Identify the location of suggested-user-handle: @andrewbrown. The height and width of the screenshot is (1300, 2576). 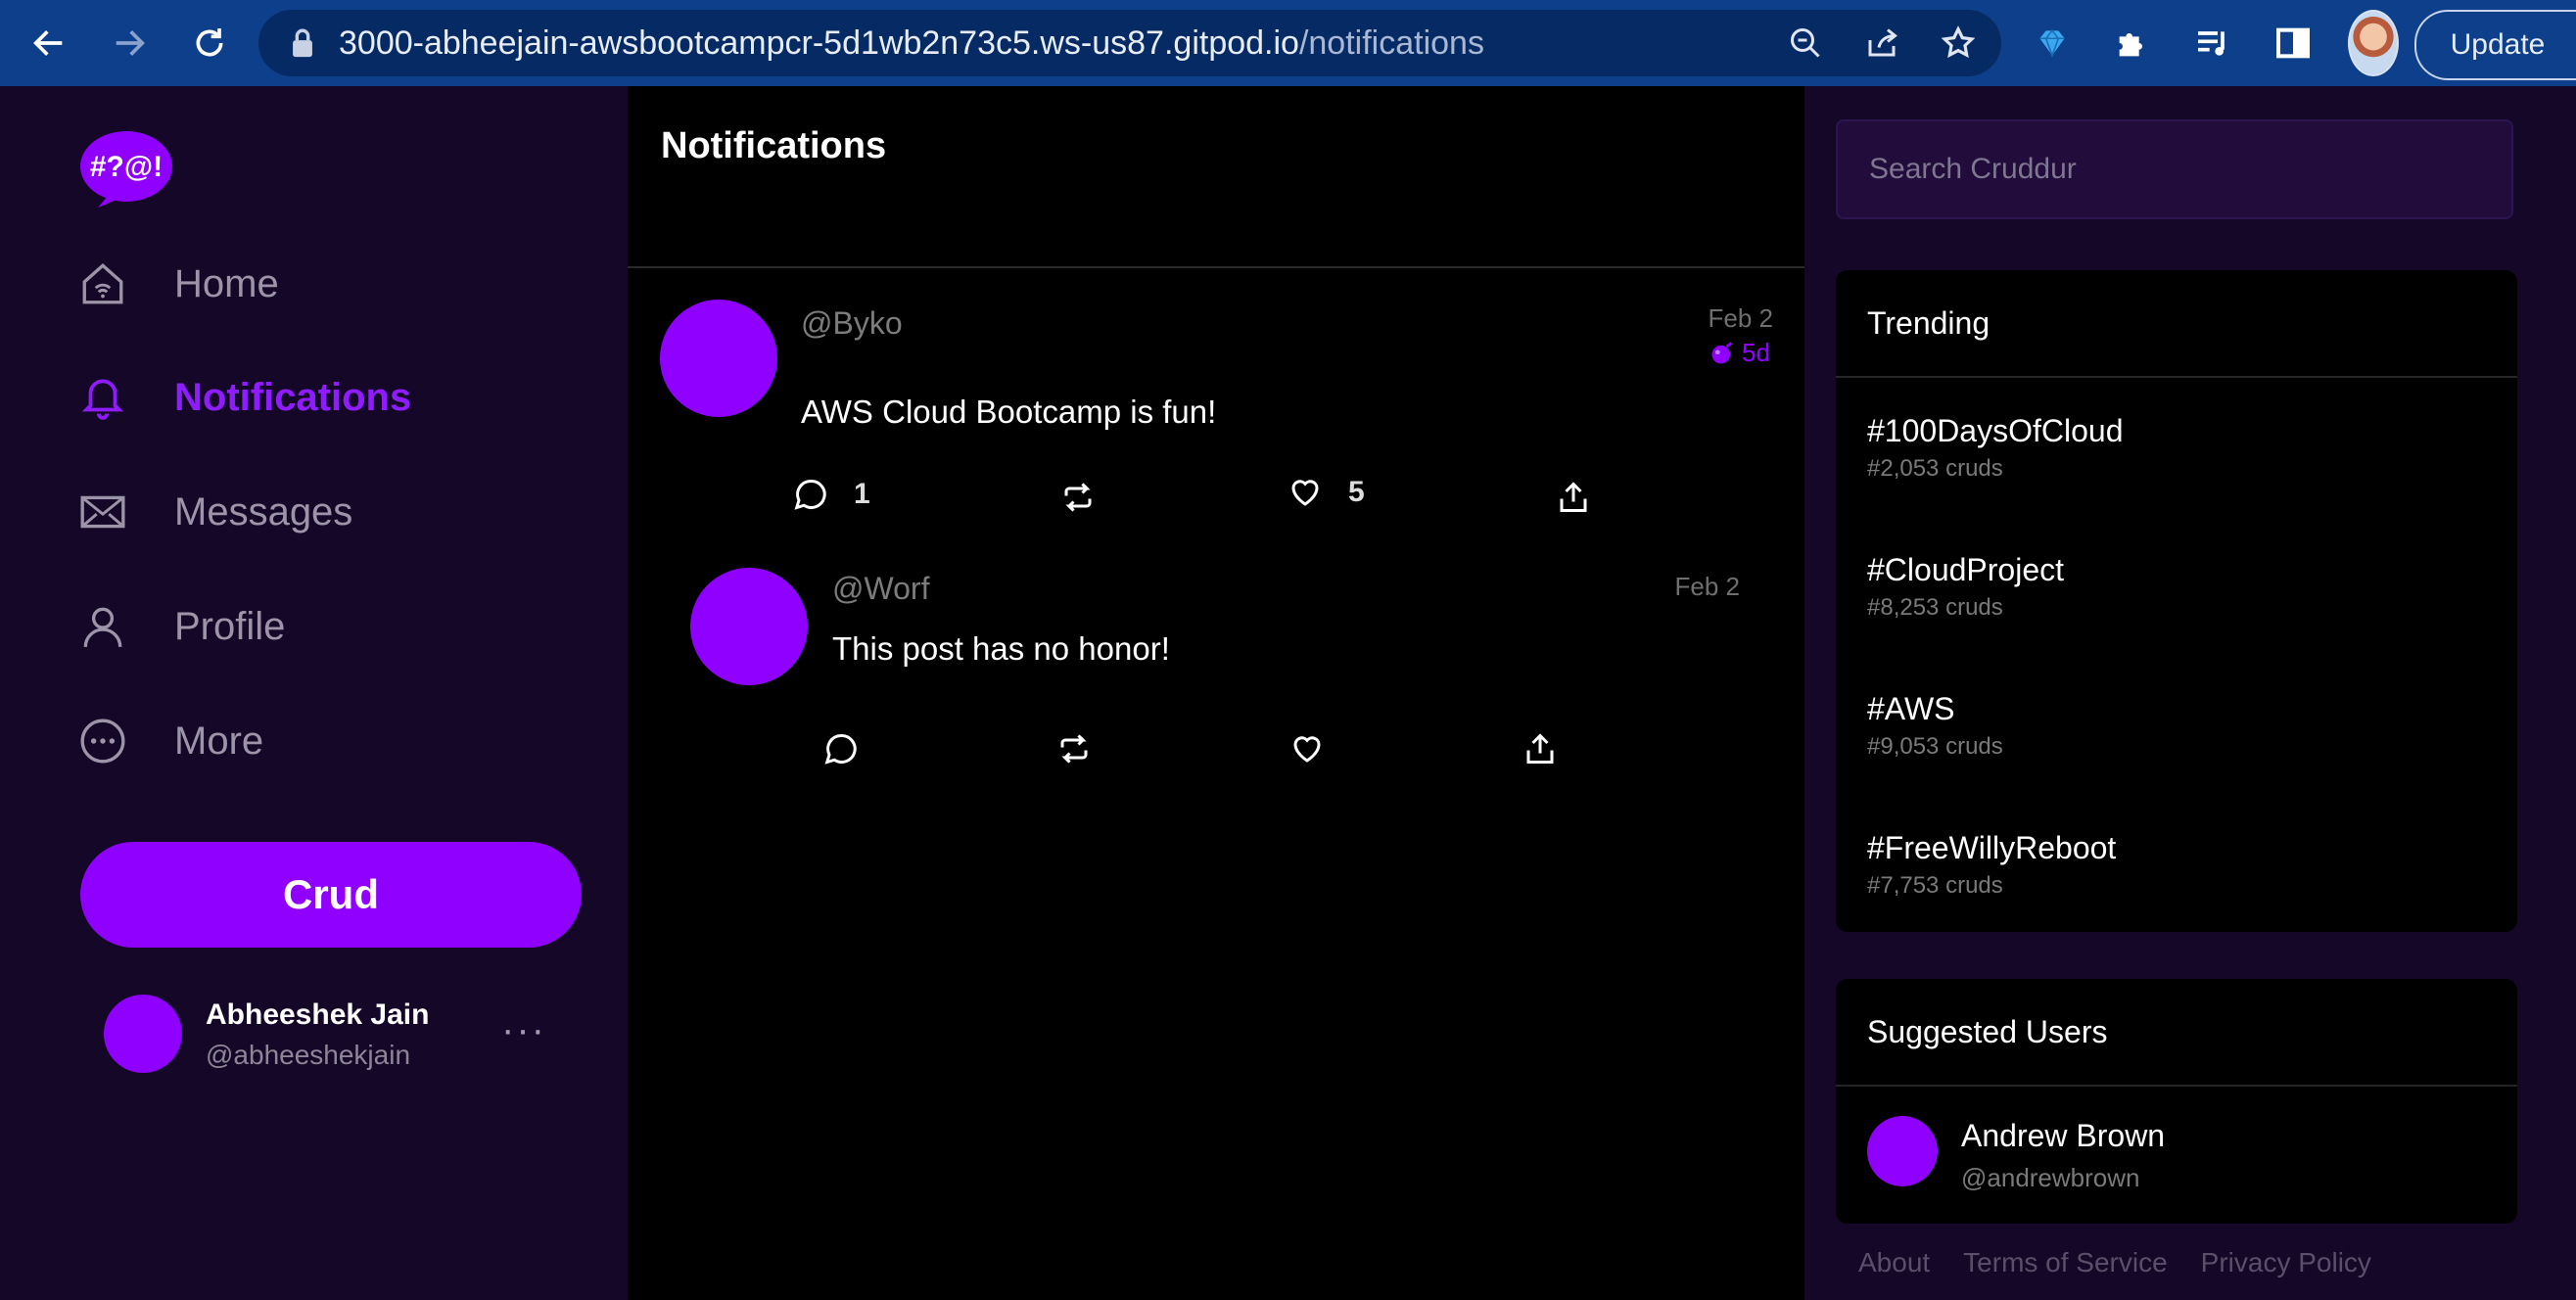
(2051, 1177).